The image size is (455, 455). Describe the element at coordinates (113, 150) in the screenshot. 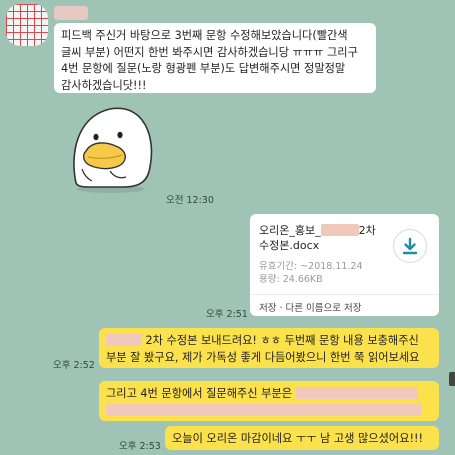

I see `duck-sticker-image` at that location.